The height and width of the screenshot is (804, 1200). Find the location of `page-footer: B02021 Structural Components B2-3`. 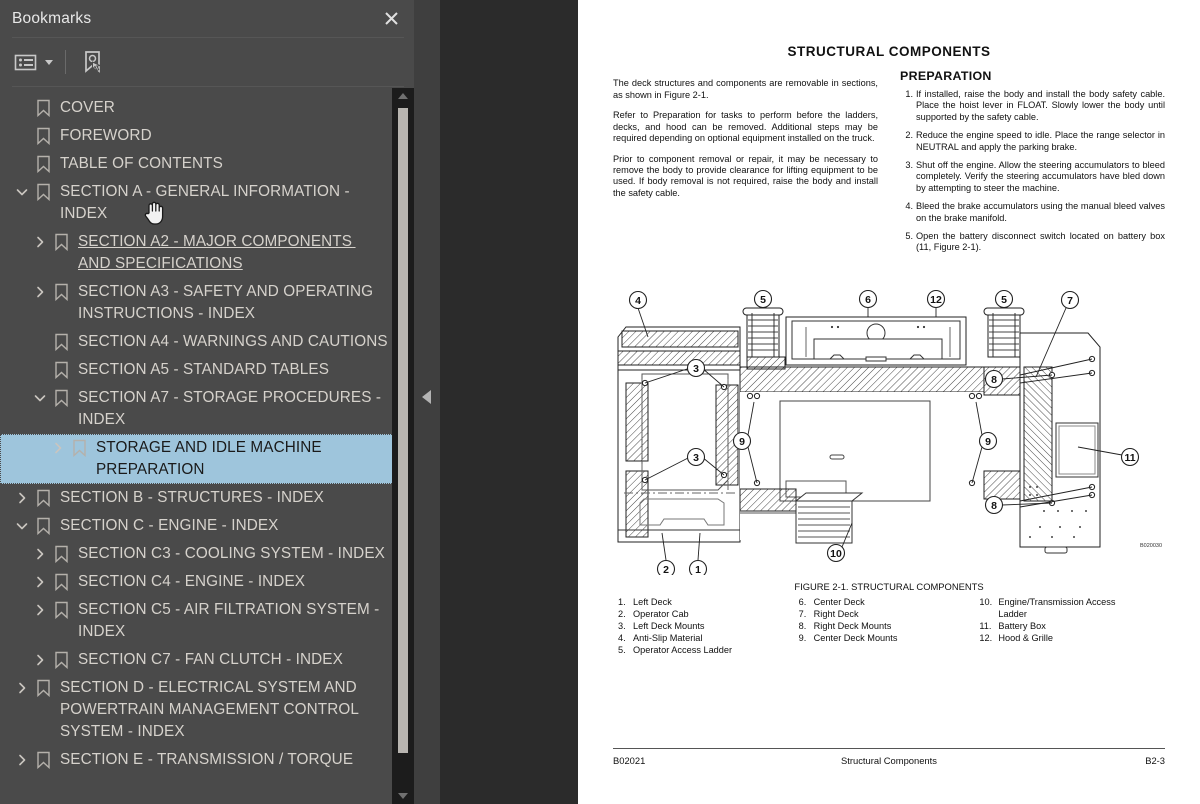

page-footer: B02021 Structural Components B2-3 is located at coordinates (889, 760).